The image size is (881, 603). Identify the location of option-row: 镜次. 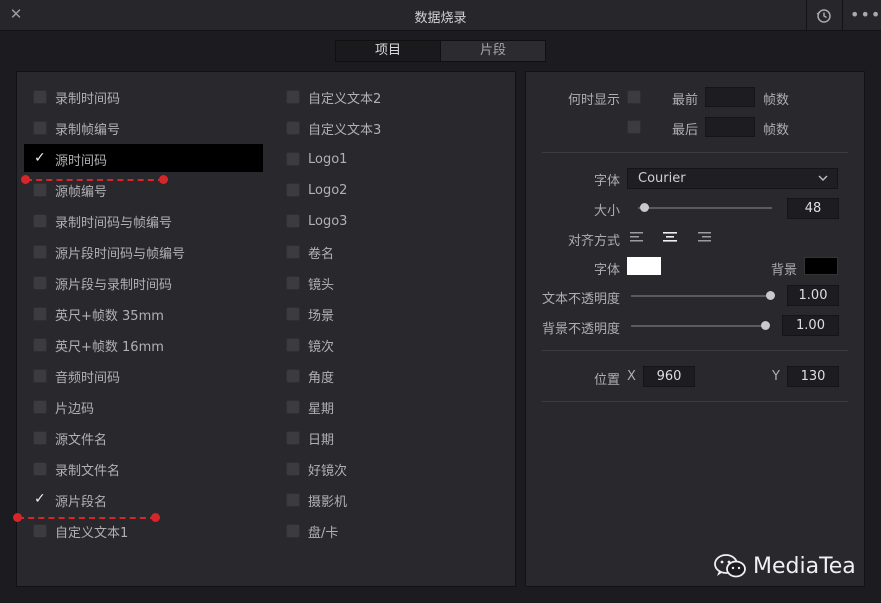
(310, 345).